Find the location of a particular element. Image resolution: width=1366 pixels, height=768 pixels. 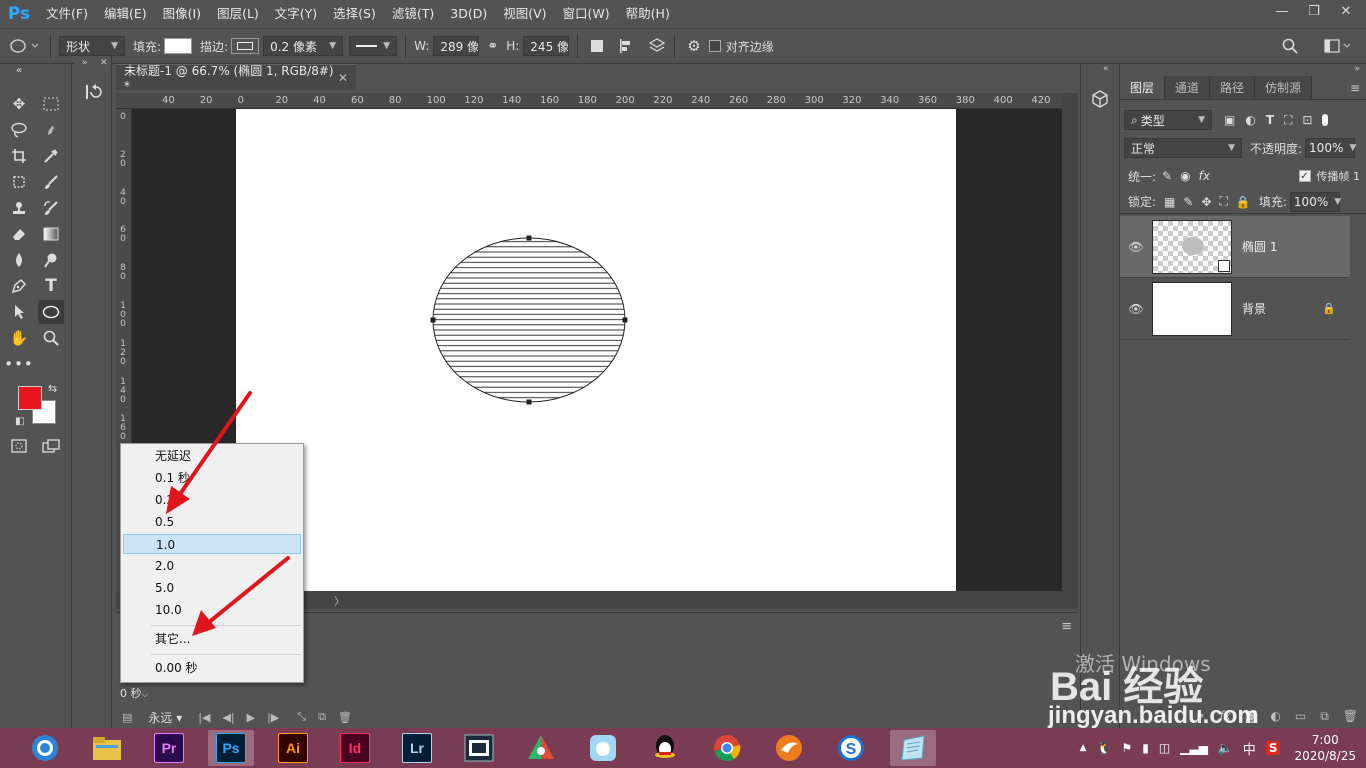

signal-icon: ▁▃▅ is located at coordinates (1194, 748).